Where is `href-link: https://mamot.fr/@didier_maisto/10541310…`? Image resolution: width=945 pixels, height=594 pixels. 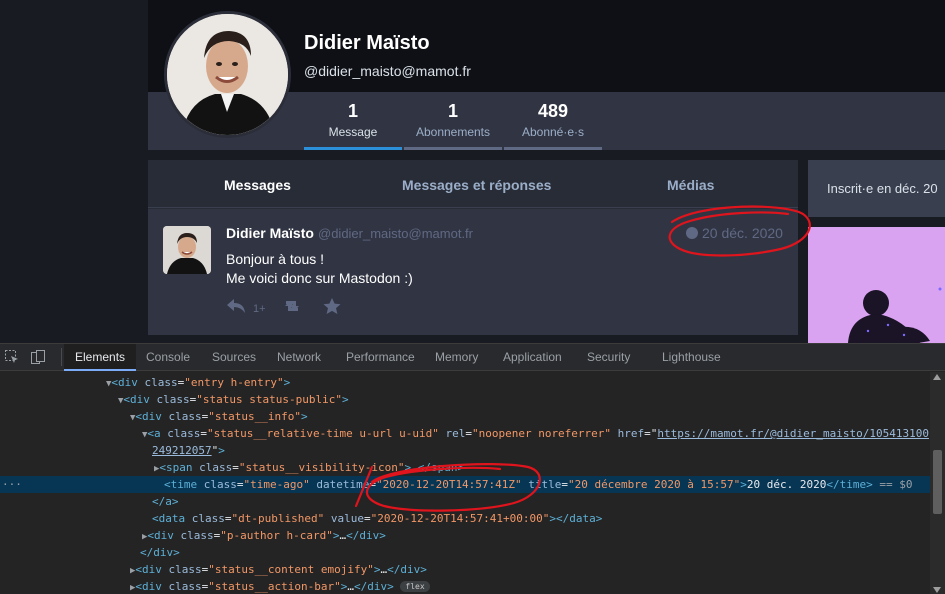 href-link: https://mamot.fr/@didier_maisto/10541310… is located at coordinates (793, 433).